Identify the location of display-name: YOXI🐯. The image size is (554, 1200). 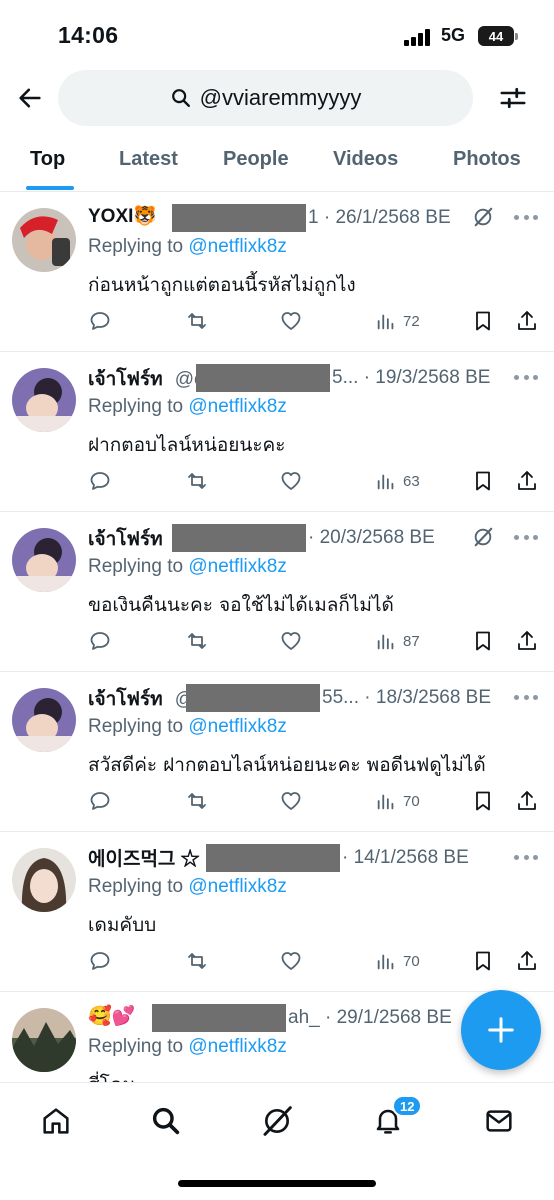
(122, 216).